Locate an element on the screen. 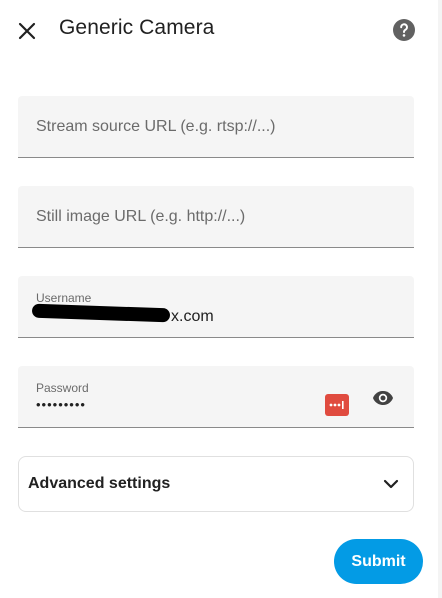 This screenshot has width=442, height=598. stream-source-url-field: Stream source URL (e.g. rtsp://...) is located at coordinates (216, 127).